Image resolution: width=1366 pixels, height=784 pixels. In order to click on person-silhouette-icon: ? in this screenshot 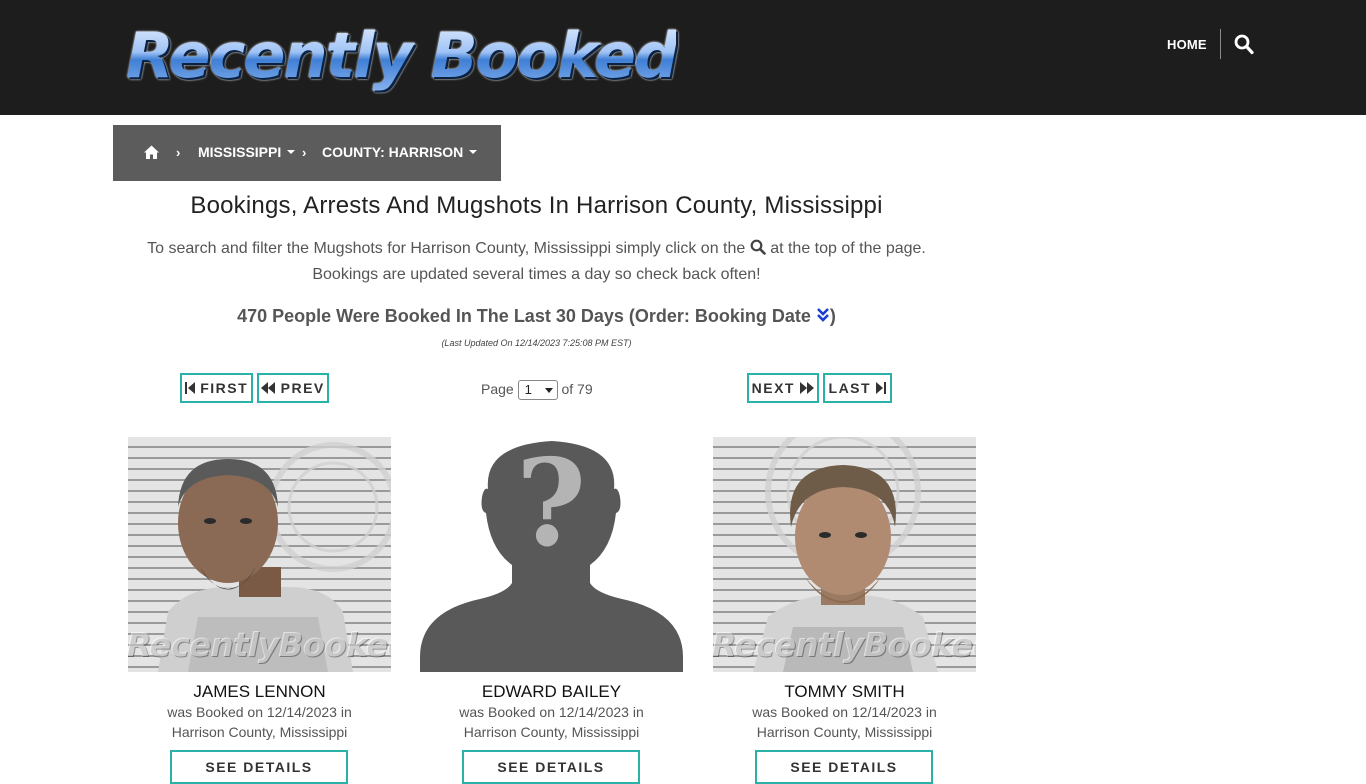, I will do `click(551, 554)`.